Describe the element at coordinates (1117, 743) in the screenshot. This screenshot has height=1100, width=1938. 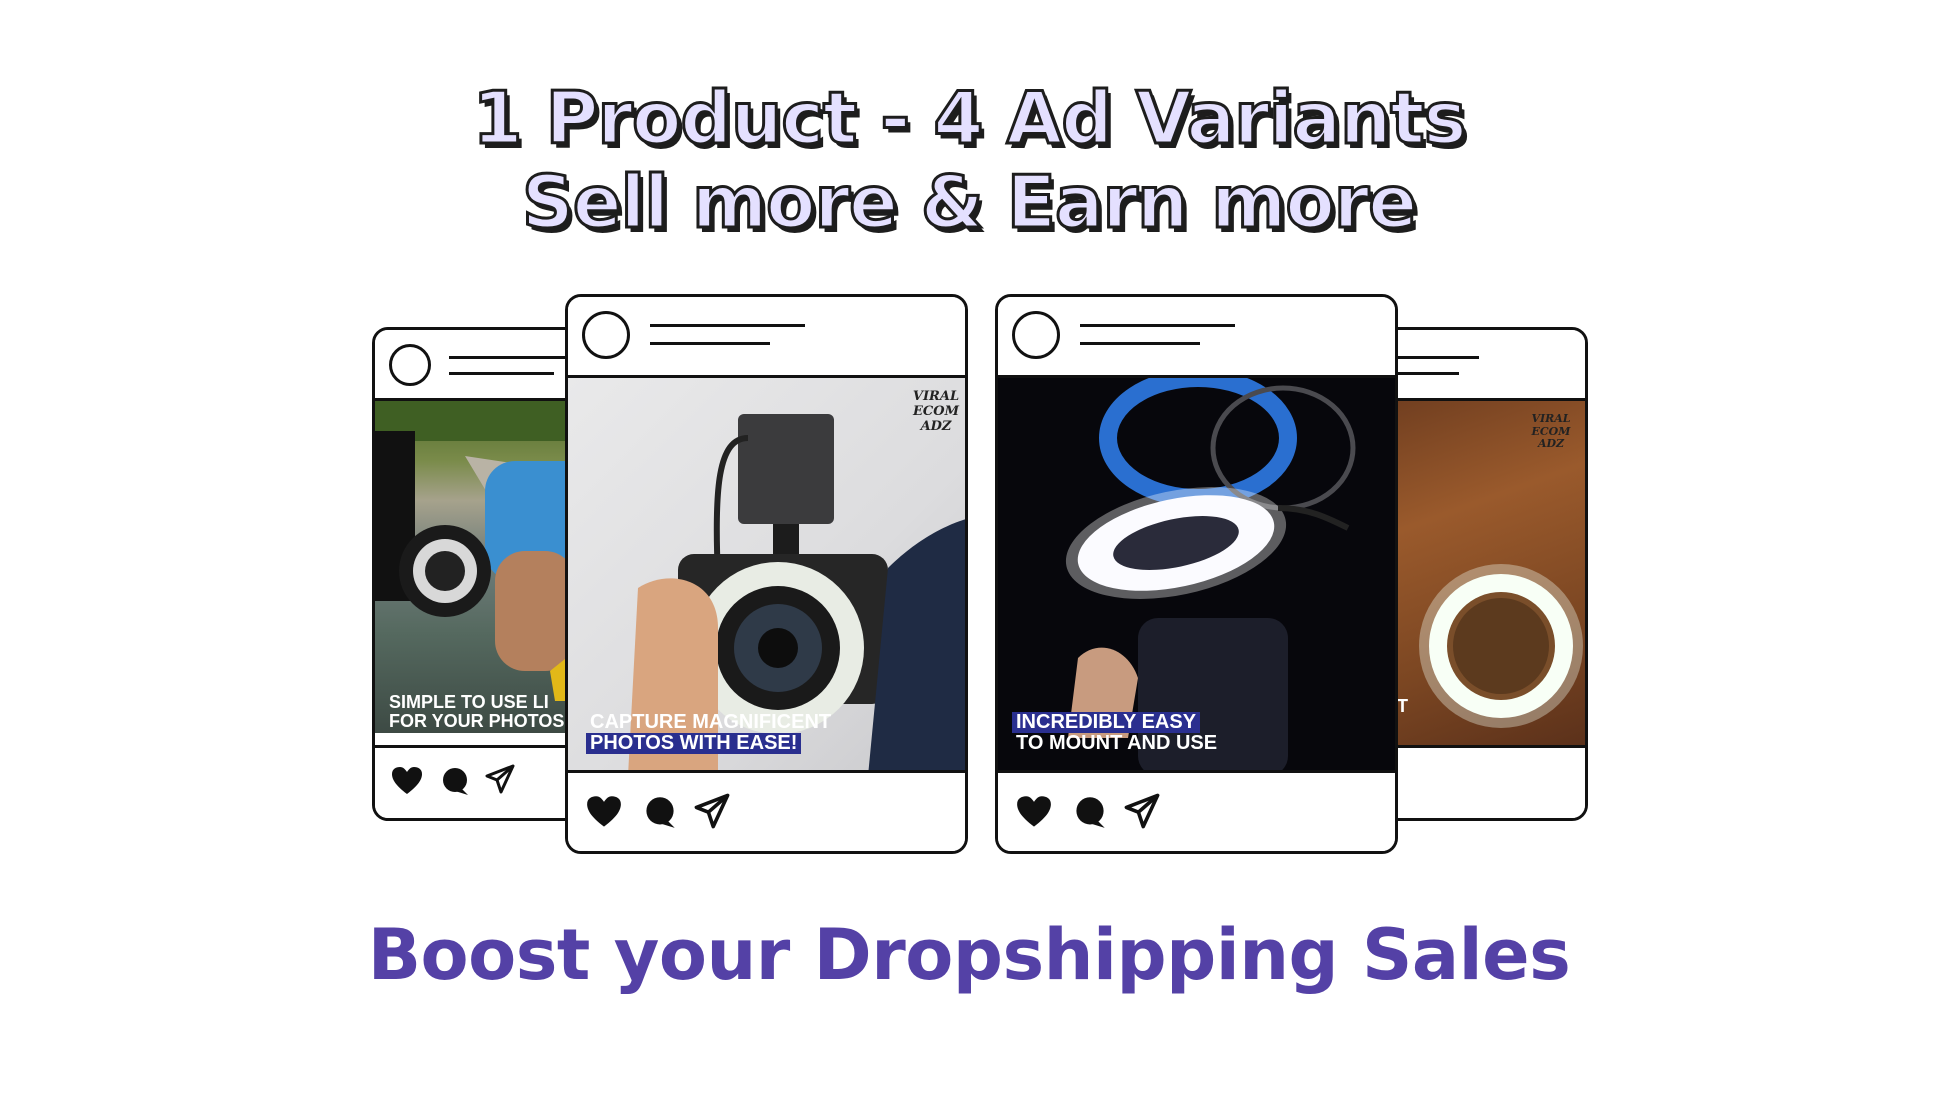
I see `caption-line-2: TO MOUNT AND USE` at that location.